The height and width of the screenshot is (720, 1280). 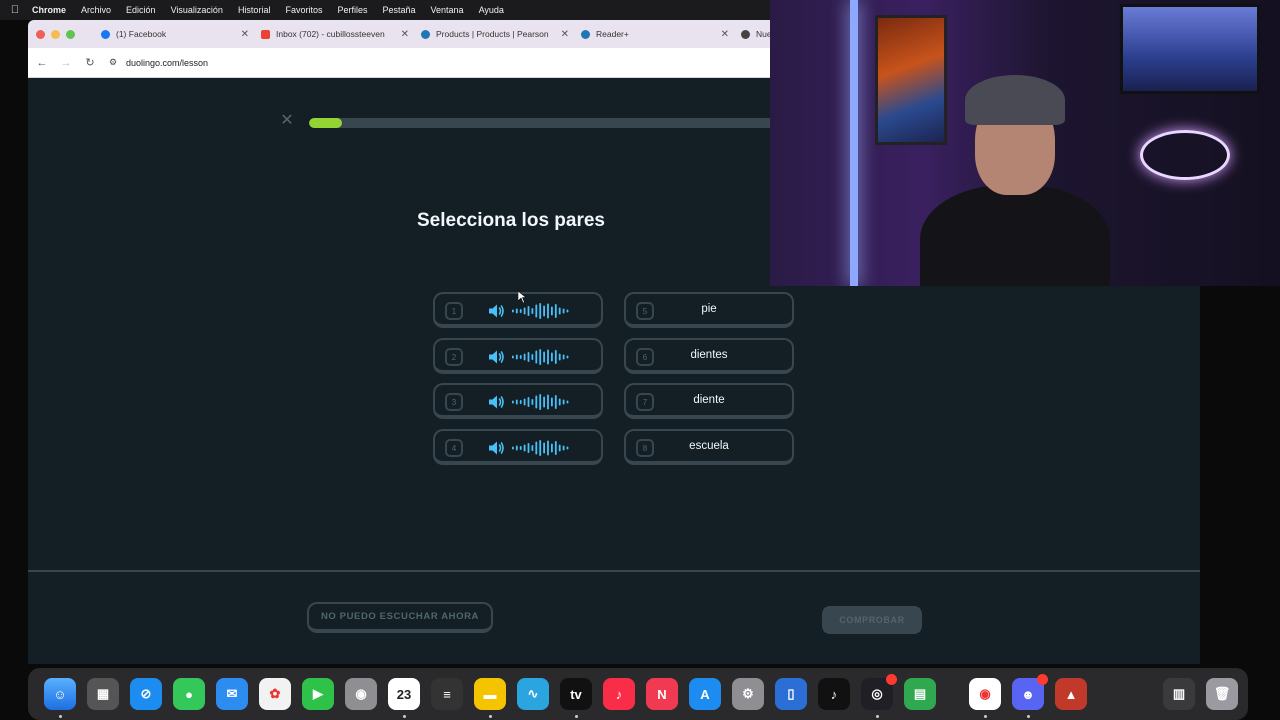 What do you see at coordinates (1222, 694) in the screenshot?
I see `trash-icon: 🗑` at bounding box center [1222, 694].